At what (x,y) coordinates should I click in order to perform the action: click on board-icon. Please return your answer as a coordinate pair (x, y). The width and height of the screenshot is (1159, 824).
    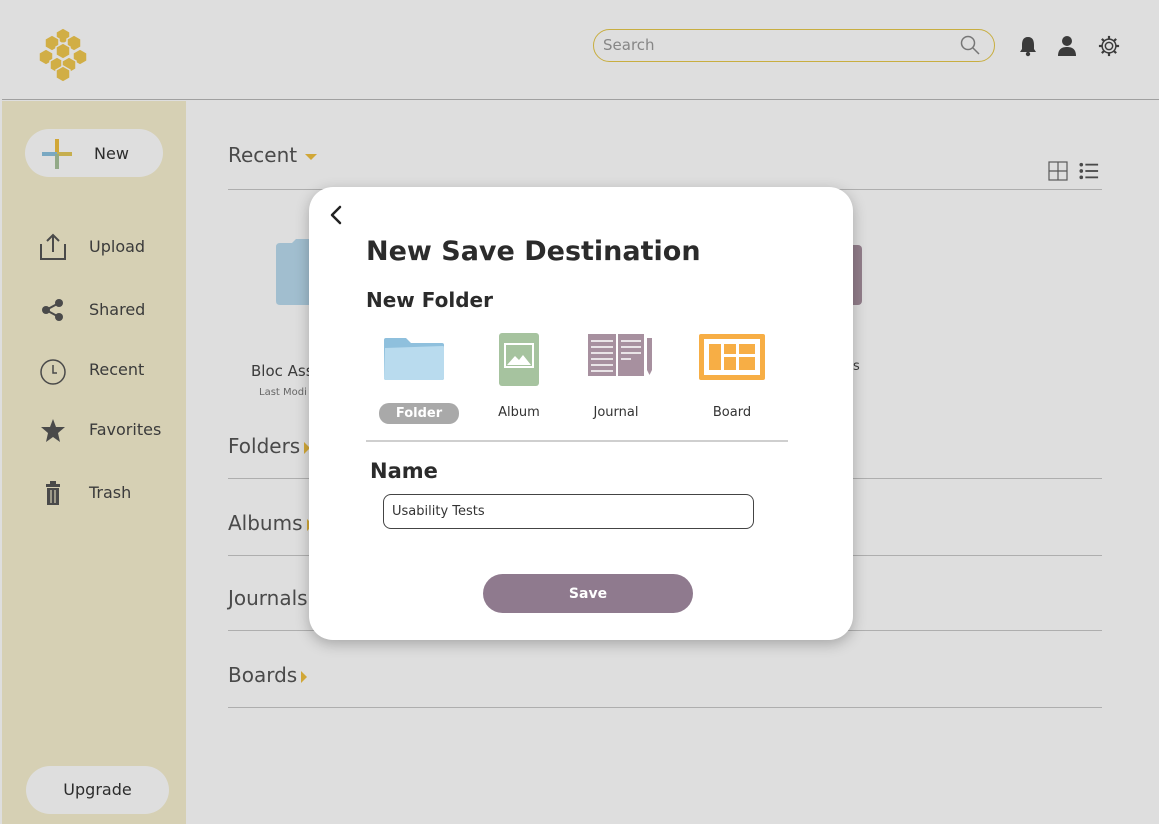
    Looking at the image, I should click on (732, 357).